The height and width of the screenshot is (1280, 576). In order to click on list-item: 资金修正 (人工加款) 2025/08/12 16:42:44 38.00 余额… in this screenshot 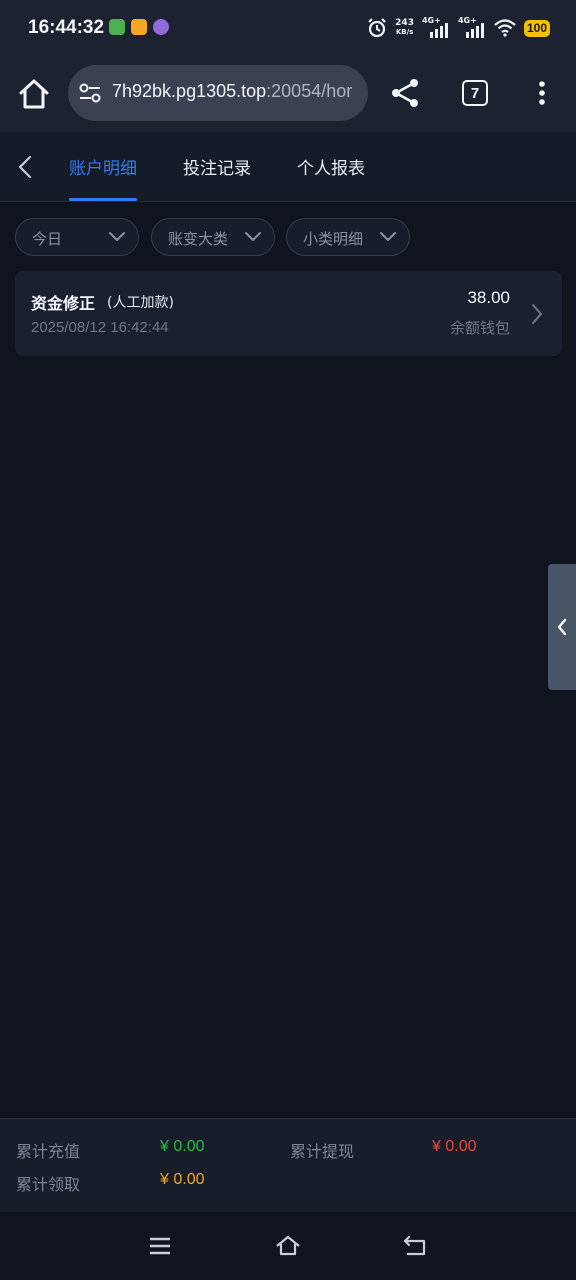, I will do `click(288, 313)`.